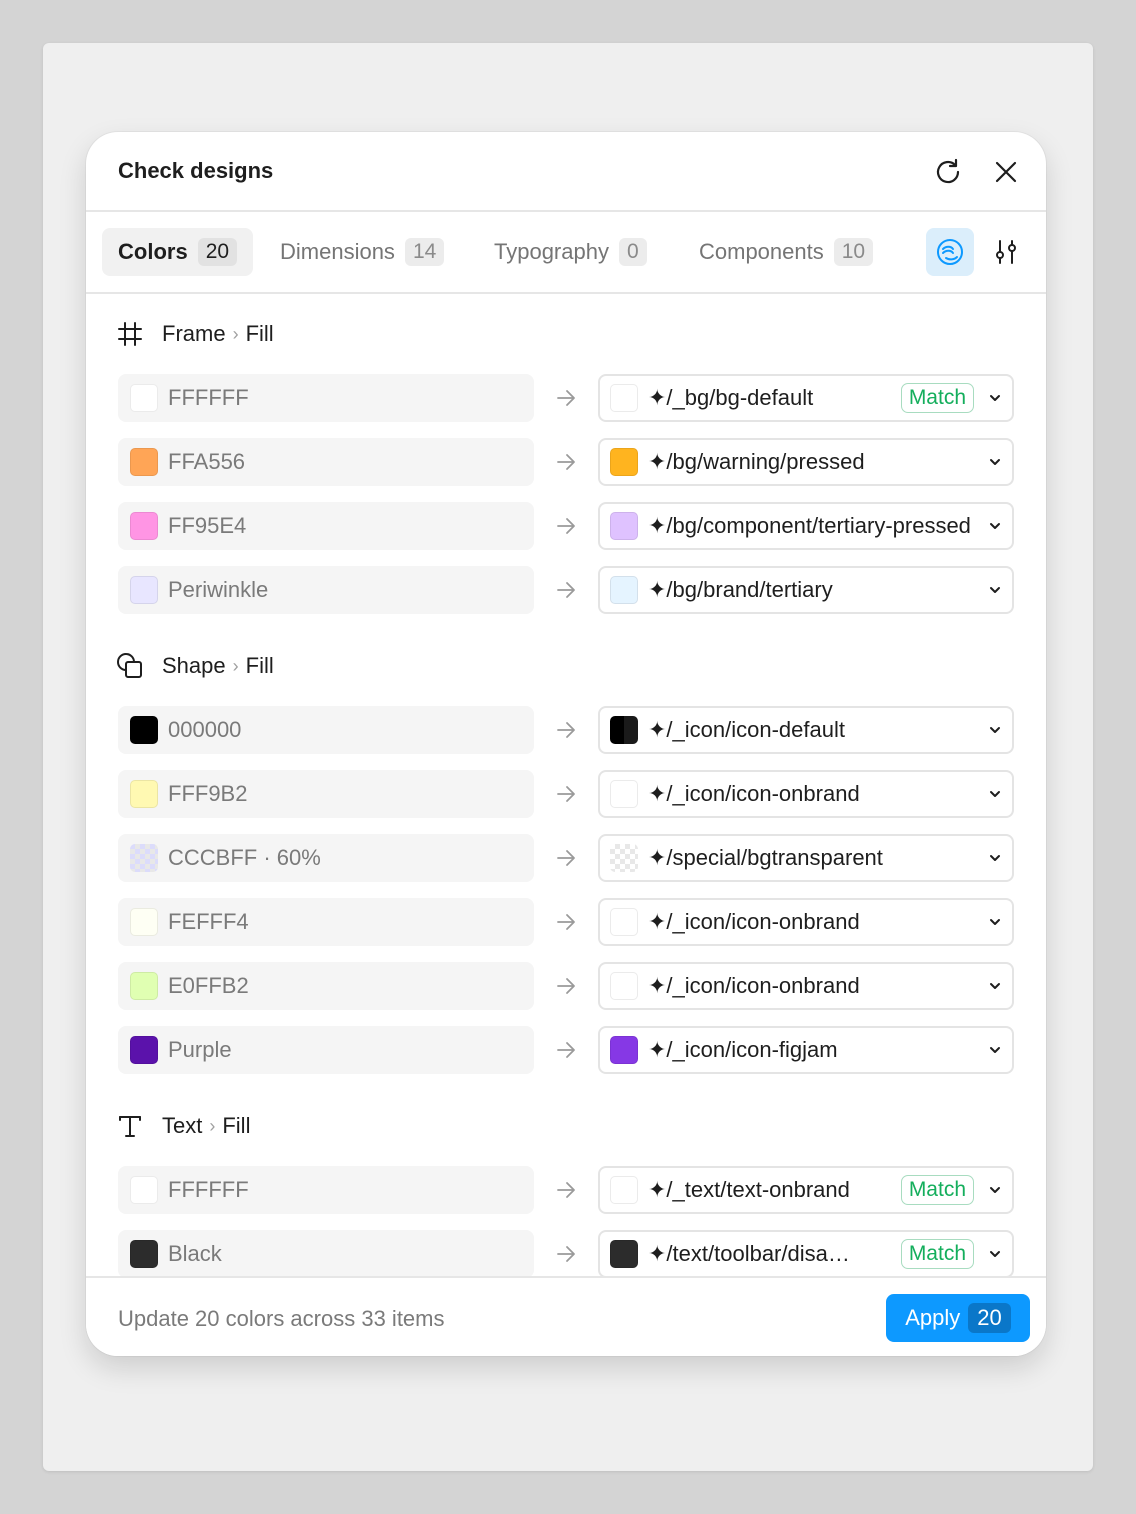 This screenshot has width=1136, height=1514. What do you see at coordinates (196, 170) in the screenshot?
I see `dialog-title: Check designs` at bounding box center [196, 170].